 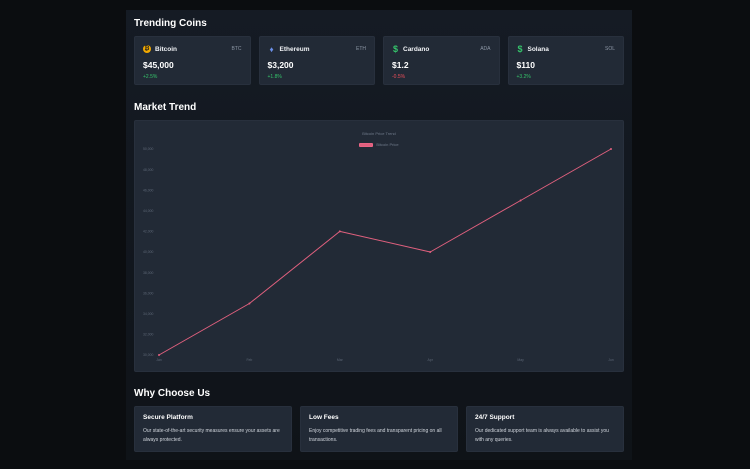 I want to click on why-choose-title: Why Choose Us, so click(x=172, y=393).